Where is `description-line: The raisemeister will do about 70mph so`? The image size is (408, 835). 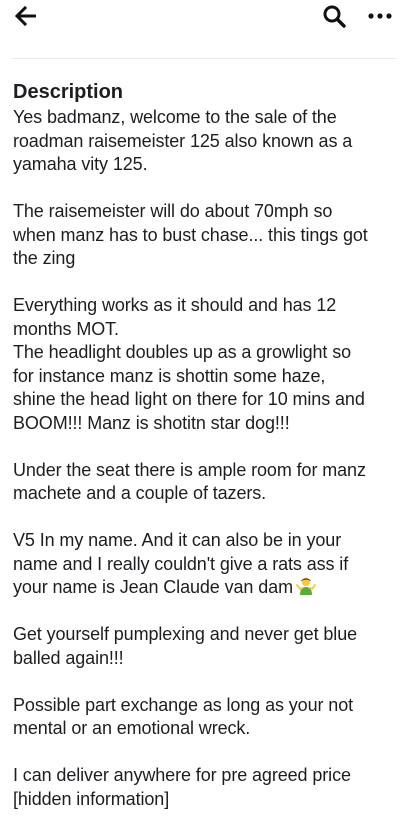
description-line: The raisemeister will do about 70mph so is located at coordinates (173, 211).